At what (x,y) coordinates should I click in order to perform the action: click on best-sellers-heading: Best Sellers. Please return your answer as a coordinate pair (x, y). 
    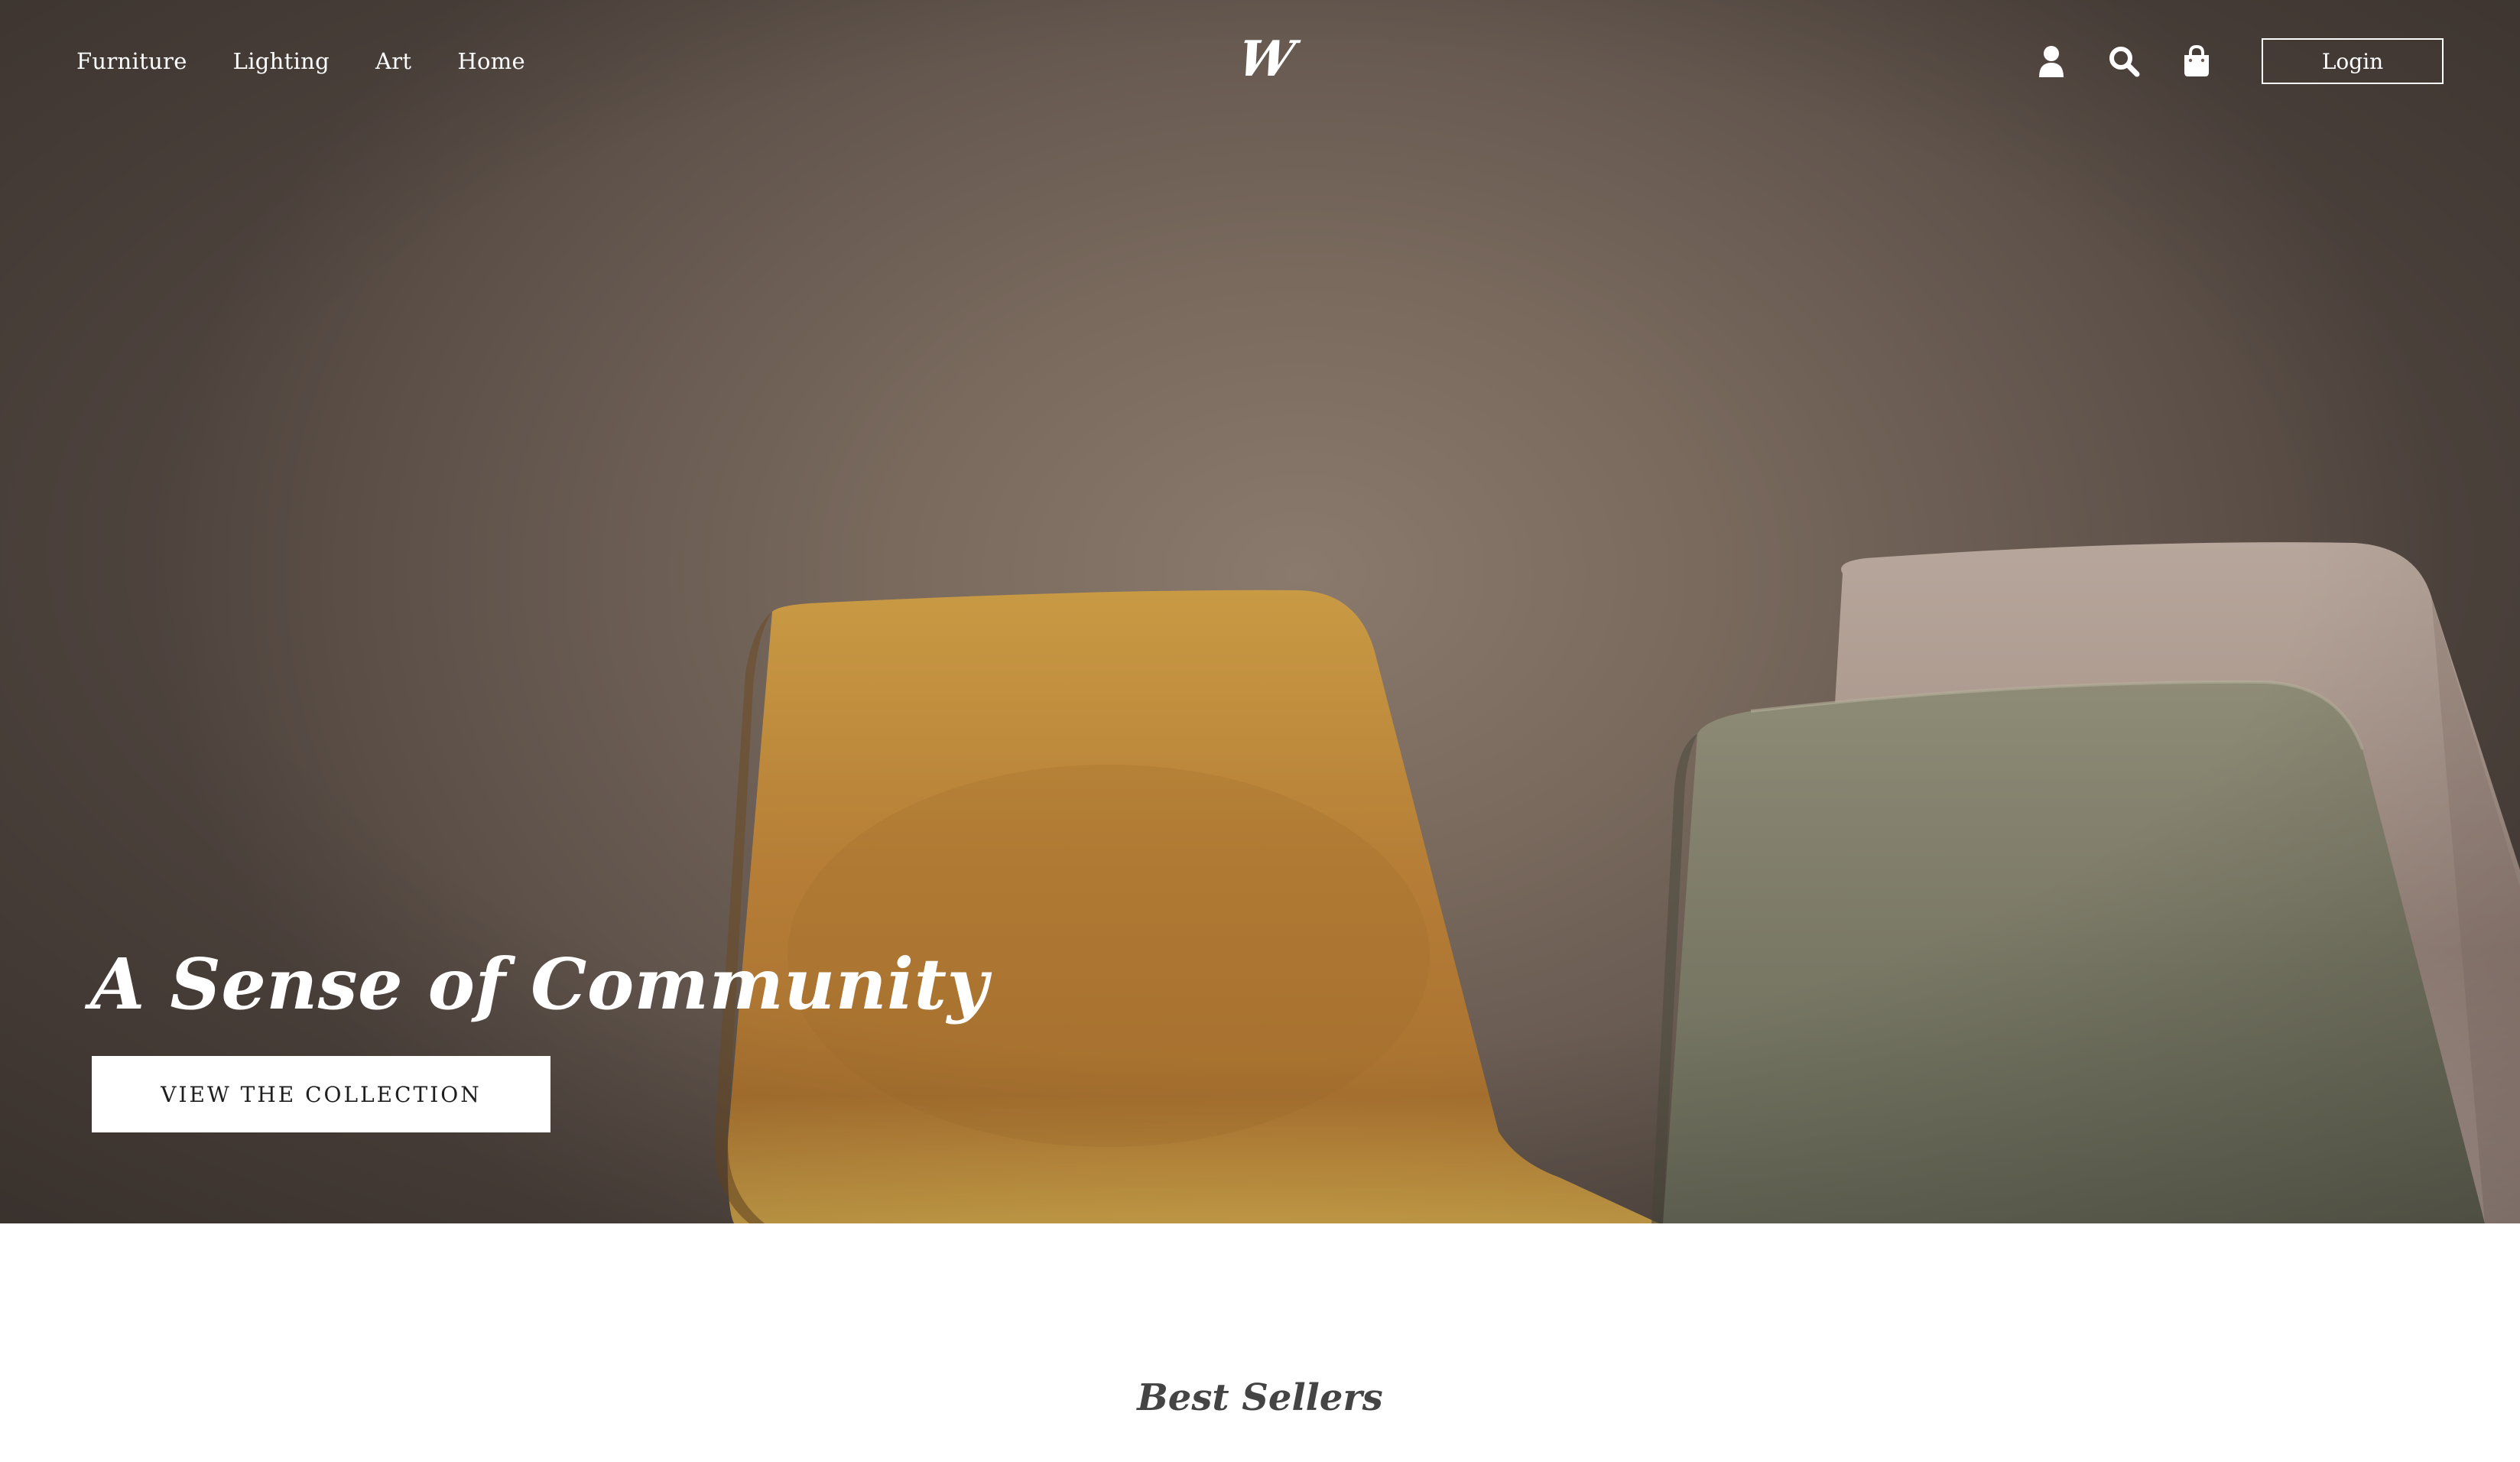
    Looking at the image, I should click on (1260, 1397).